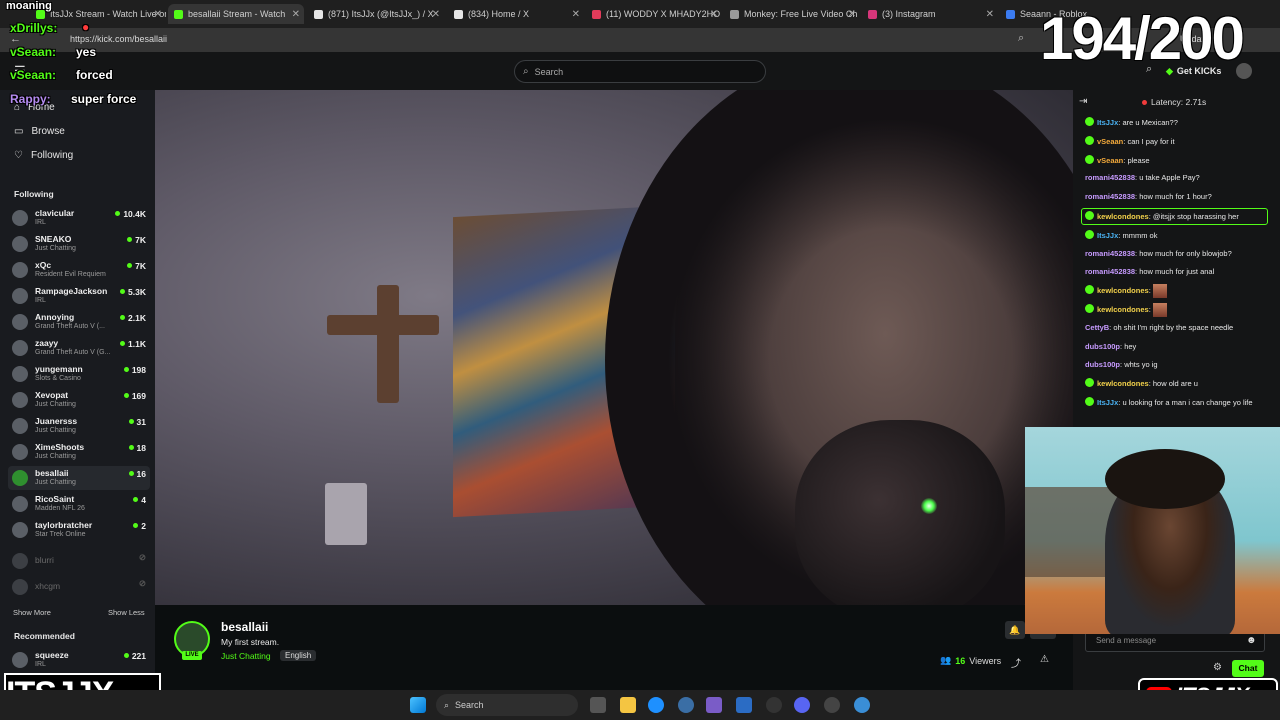 This screenshot has width=1280, height=720. I want to click on share-icon: ⤴, so click(1016, 662).